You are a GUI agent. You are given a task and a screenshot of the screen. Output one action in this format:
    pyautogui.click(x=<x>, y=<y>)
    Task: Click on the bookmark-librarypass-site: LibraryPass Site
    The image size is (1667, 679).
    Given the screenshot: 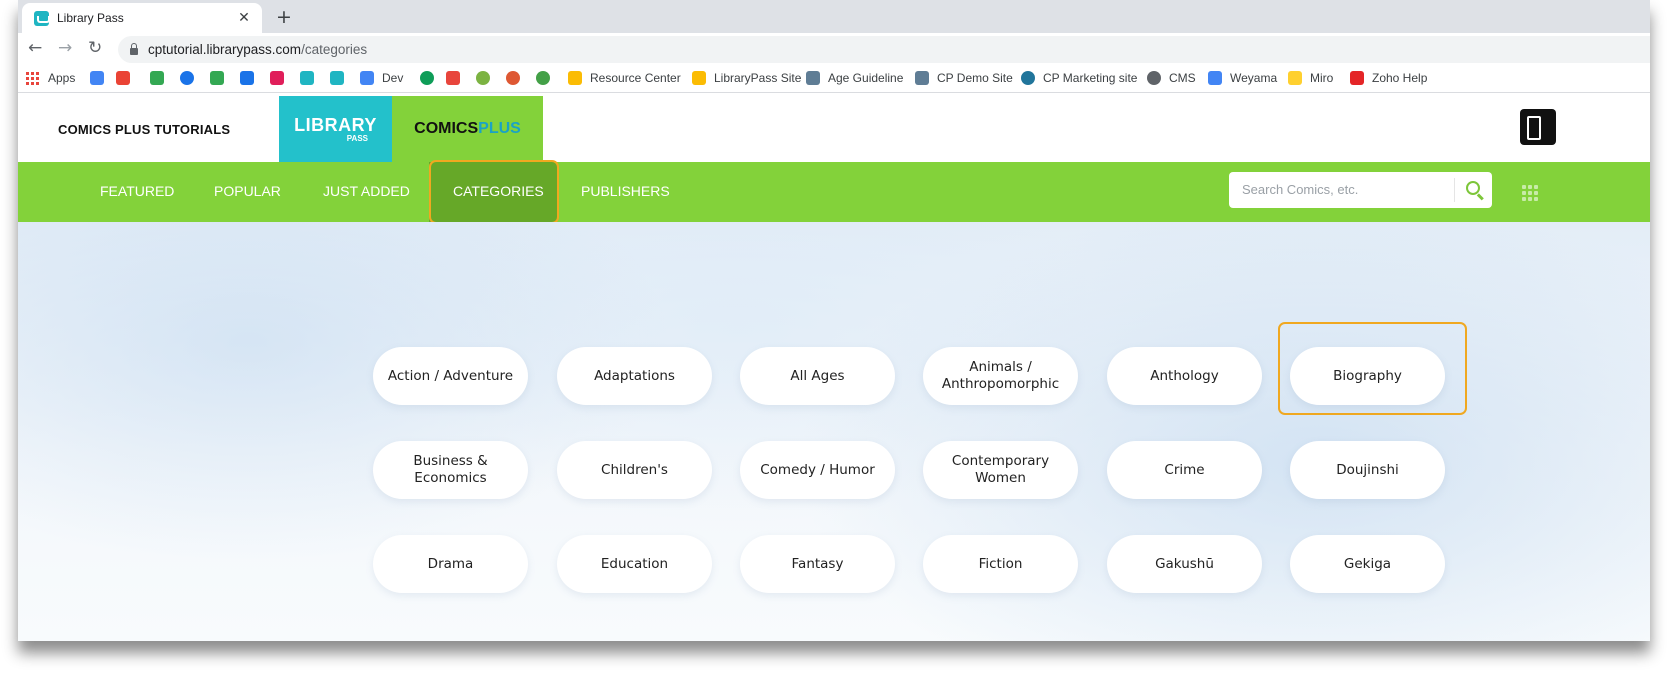 What is the action you would take?
    pyautogui.click(x=746, y=78)
    